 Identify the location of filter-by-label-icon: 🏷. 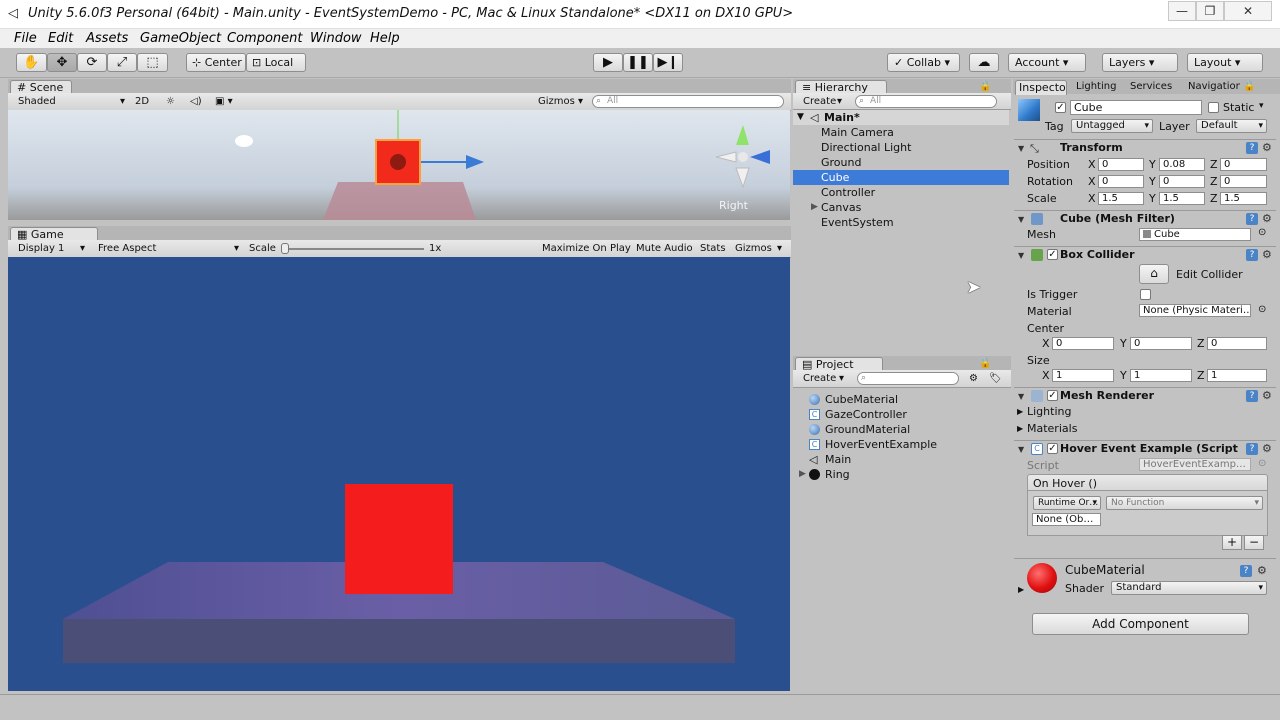
(995, 378).